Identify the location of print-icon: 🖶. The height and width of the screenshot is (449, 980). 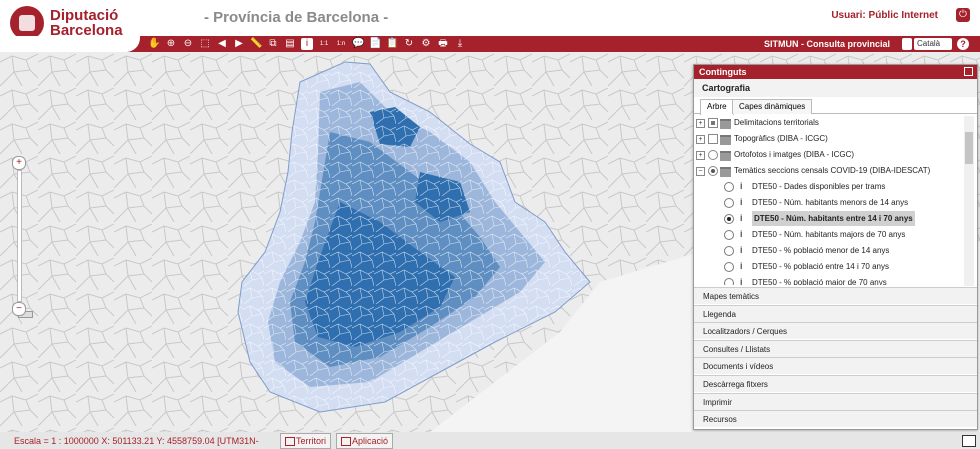
(443, 44).